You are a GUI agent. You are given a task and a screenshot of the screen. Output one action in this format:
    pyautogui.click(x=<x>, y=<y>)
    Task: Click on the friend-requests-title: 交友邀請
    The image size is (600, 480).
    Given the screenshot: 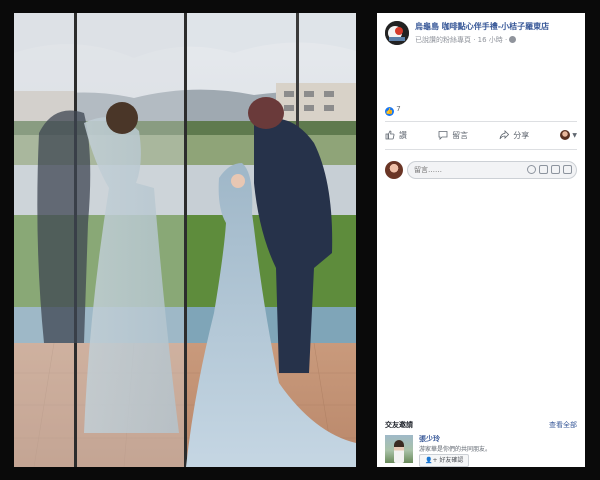 What is the action you would take?
    pyautogui.click(x=399, y=425)
    